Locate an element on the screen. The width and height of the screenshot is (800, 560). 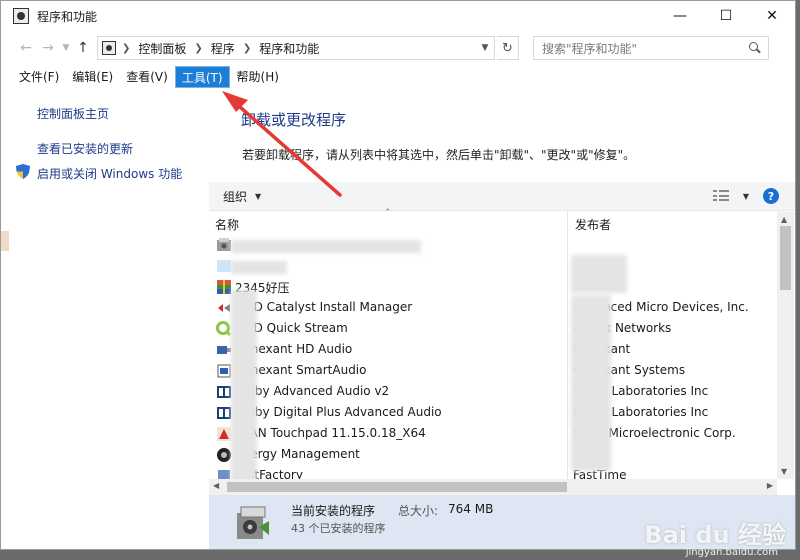
minimize-button: — is located at coordinates (680, 16).